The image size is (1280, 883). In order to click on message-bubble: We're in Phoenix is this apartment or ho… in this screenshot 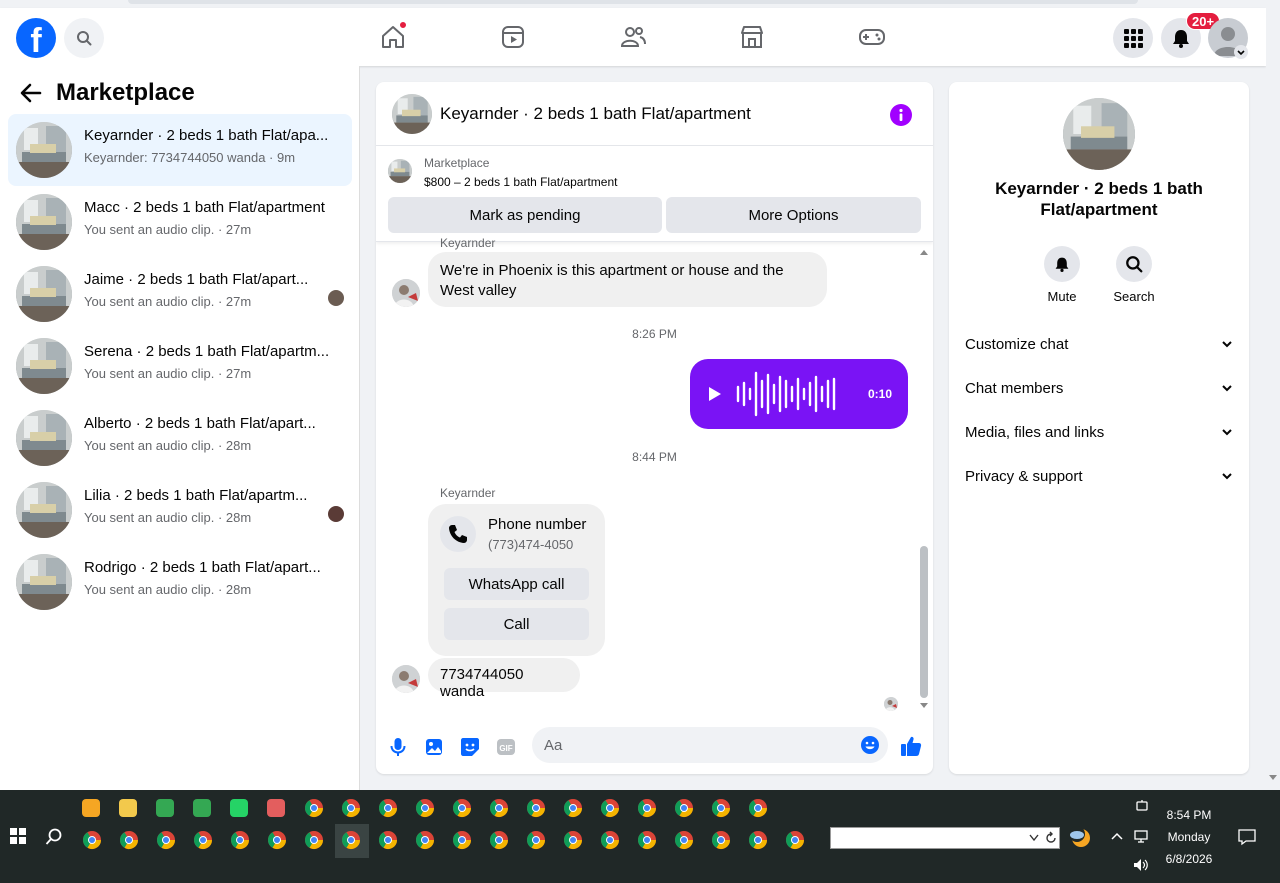, I will do `click(627, 279)`.